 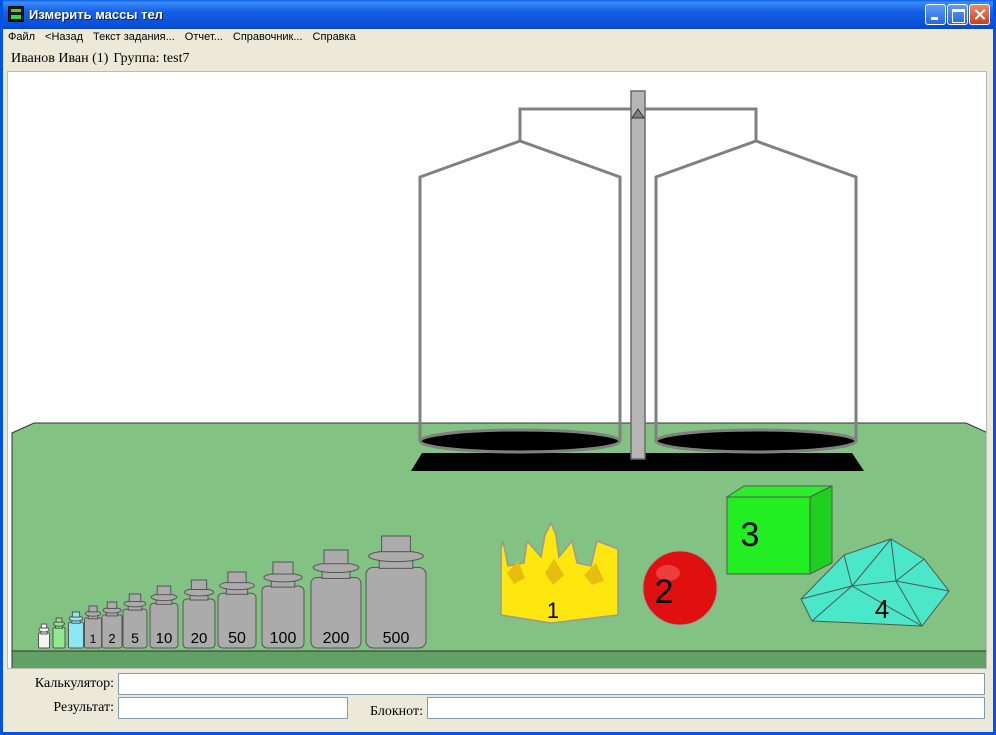 I want to click on menu-file: Файл, so click(x=21, y=36).